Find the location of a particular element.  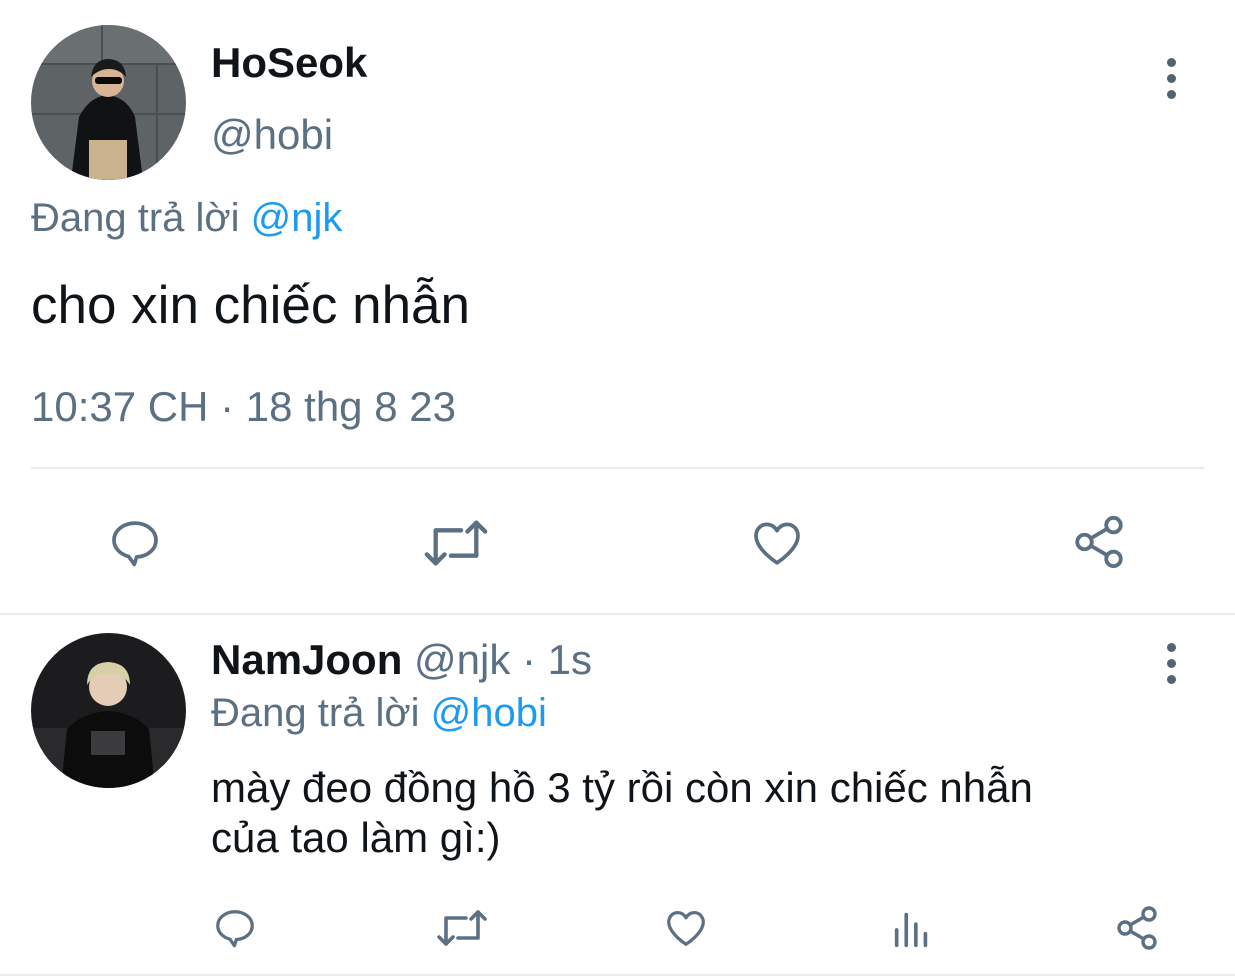

avatar-hoseok is located at coordinates (108, 102).